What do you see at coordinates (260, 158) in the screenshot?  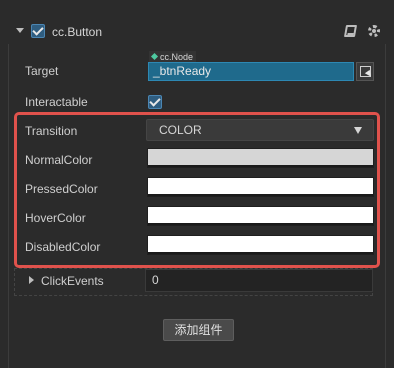 I see `normal-color-swatch` at bounding box center [260, 158].